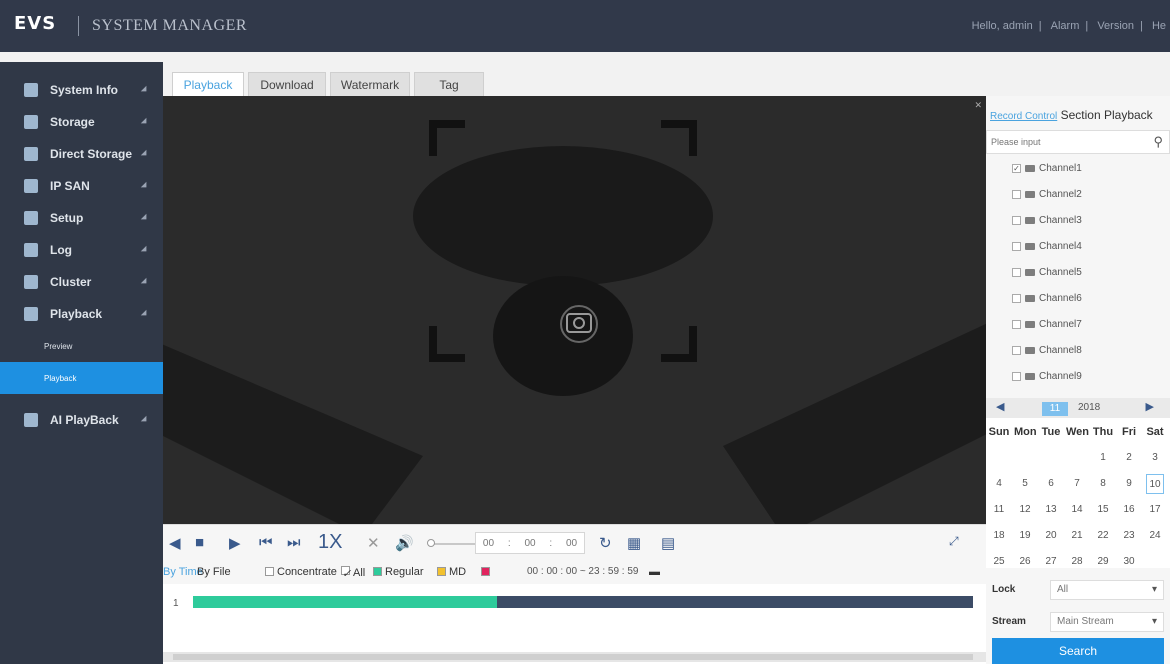 The width and height of the screenshot is (1170, 664). I want to click on sidebar-subitem-playback: Playback, so click(81, 378).